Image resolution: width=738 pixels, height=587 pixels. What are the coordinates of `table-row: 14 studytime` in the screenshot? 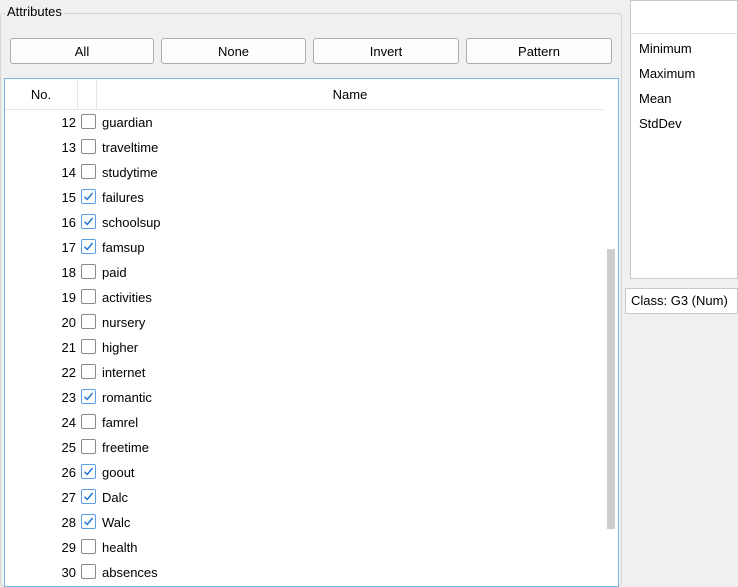 It's located at (305, 172).